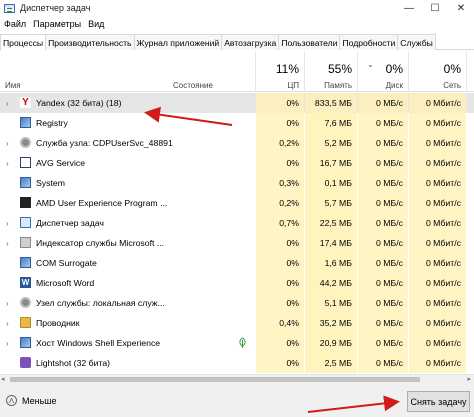 The image size is (474, 417). Describe the element at coordinates (14, 24) in the screenshot. I see `menu-file: Файл` at that location.